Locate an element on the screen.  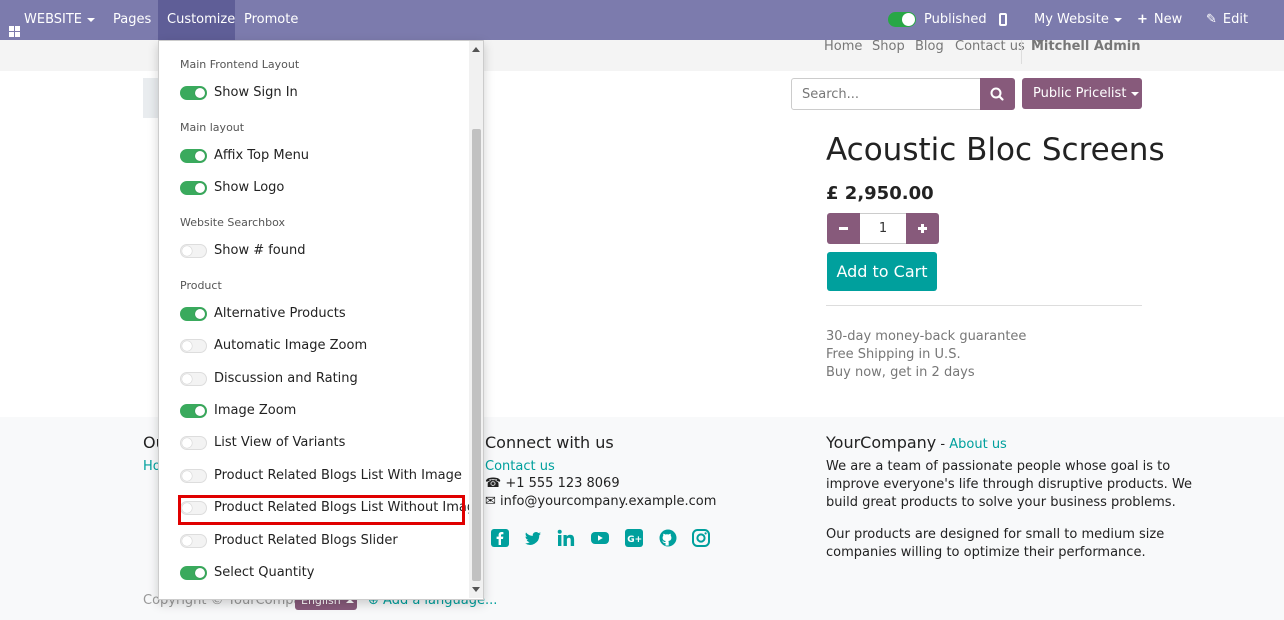
linkedin-icon is located at coordinates (566, 538).